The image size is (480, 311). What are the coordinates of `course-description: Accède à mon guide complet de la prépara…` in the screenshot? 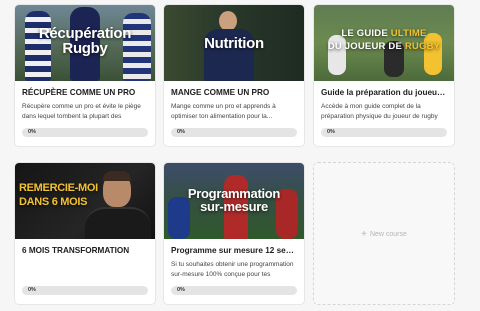 It's located at (379, 111).